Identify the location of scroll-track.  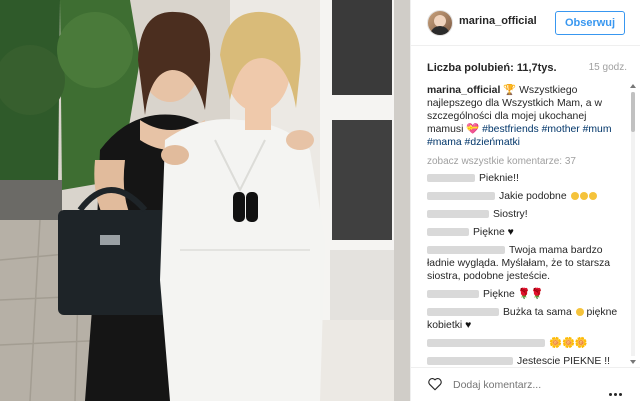
(633, 224).